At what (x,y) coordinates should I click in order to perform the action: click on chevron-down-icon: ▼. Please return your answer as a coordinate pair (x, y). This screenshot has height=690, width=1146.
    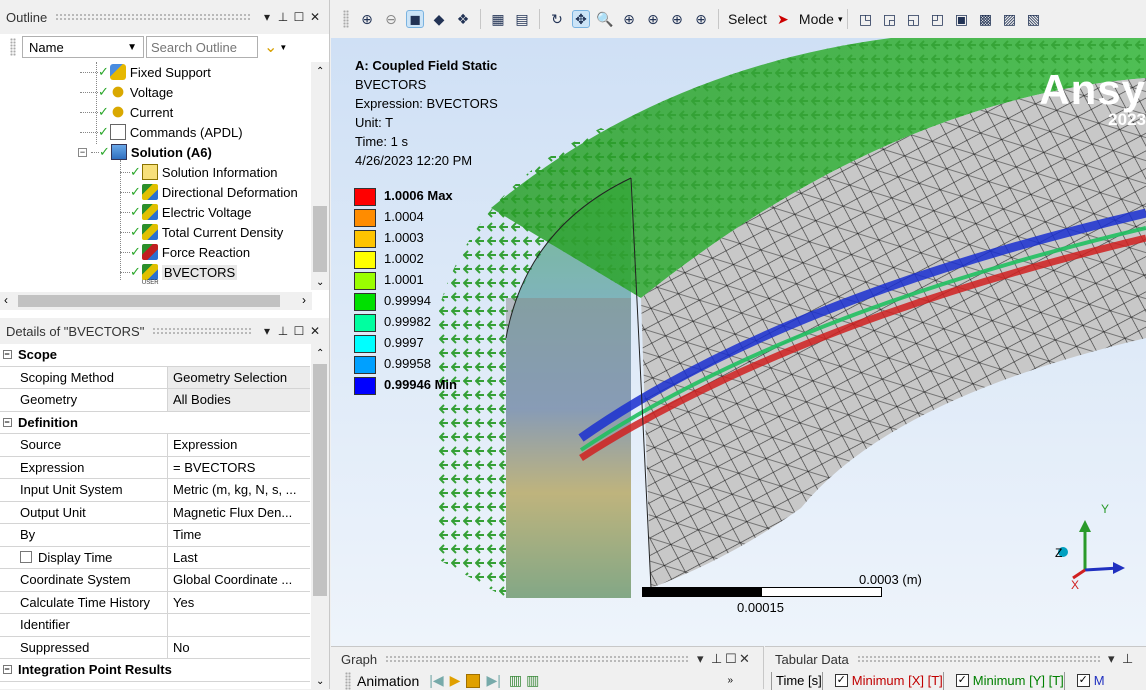
    Looking at the image, I should click on (283, 47).